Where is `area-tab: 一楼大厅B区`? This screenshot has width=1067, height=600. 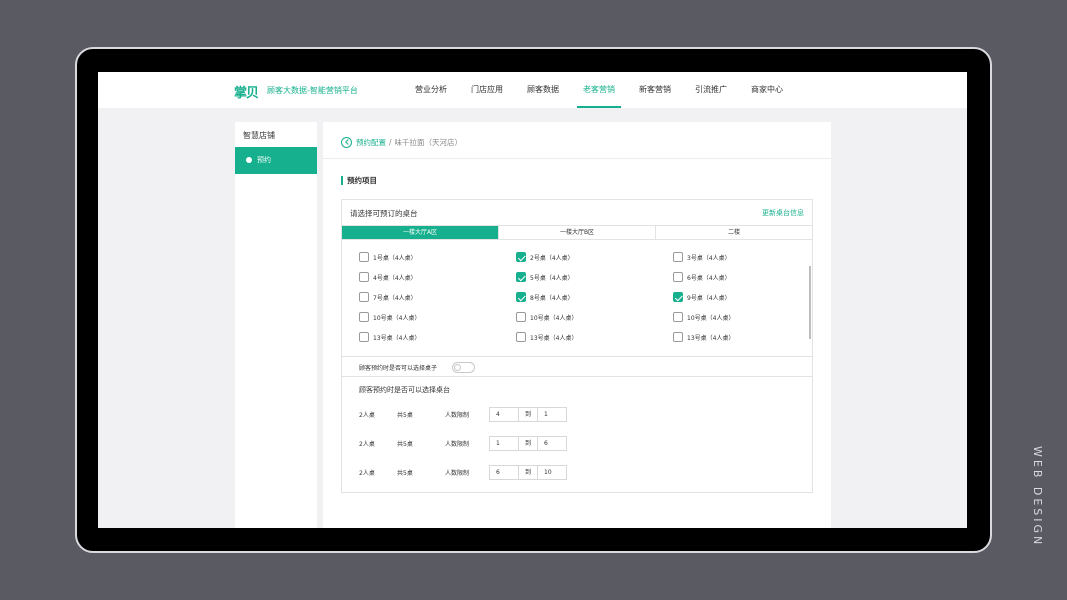
area-tab: 一楼大厅B区 is located at coordinates (577, 232).